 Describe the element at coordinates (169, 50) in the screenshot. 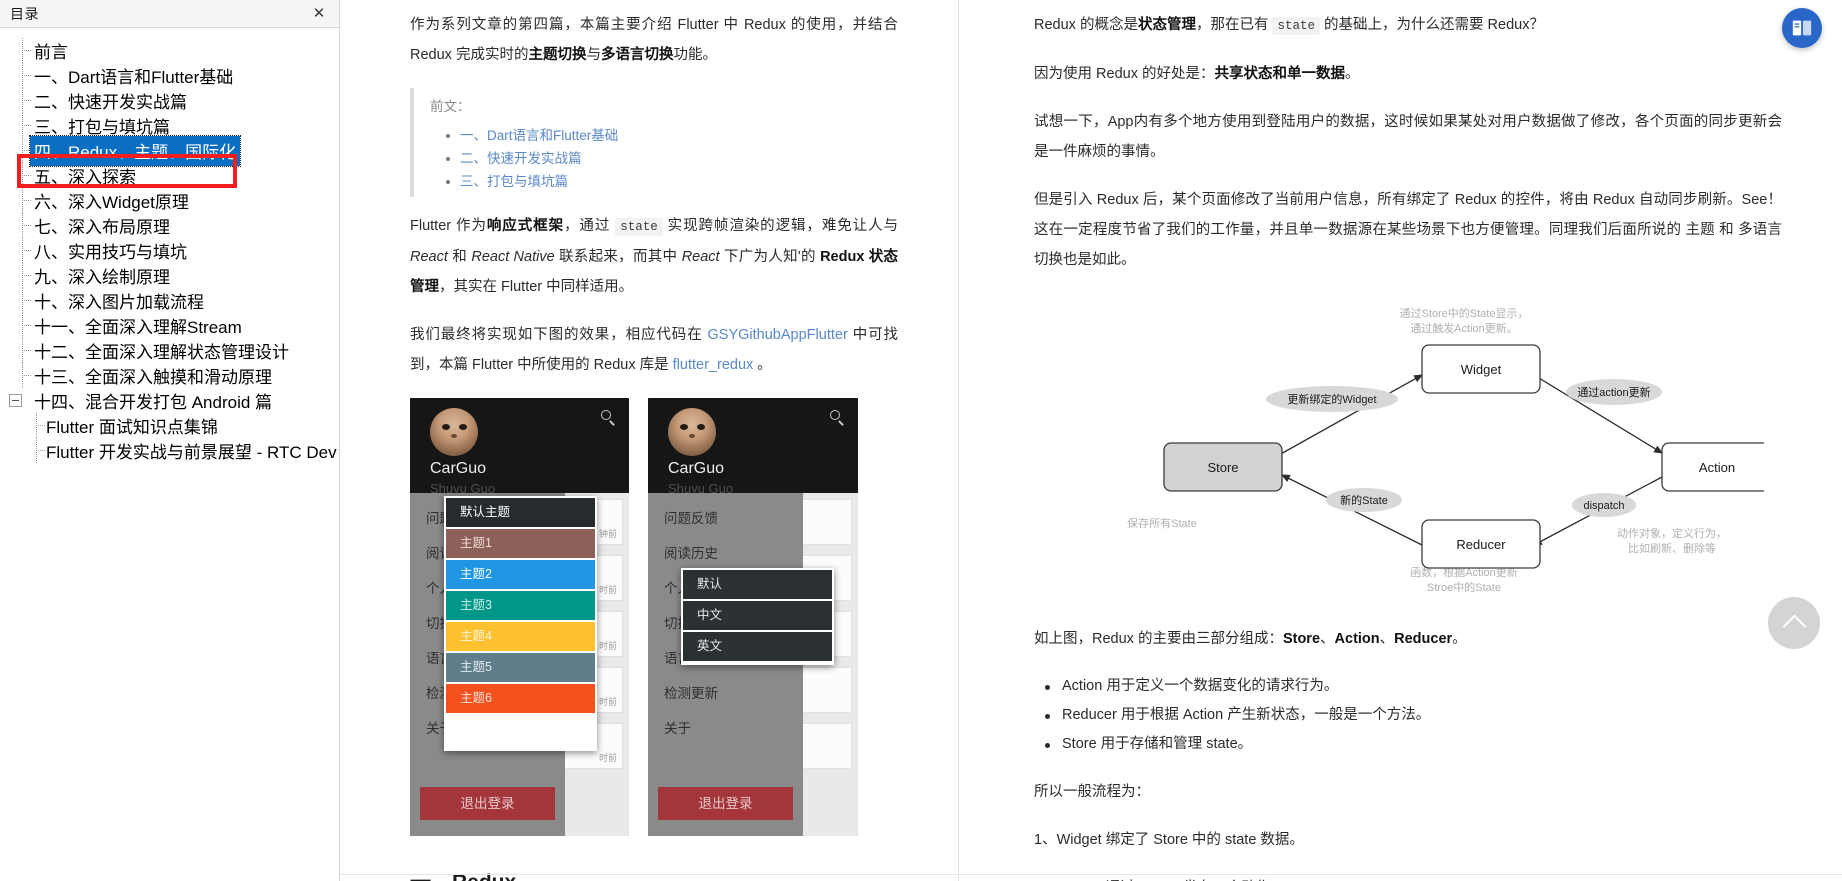

I see `sidebar-item-1: 前言` at that location.